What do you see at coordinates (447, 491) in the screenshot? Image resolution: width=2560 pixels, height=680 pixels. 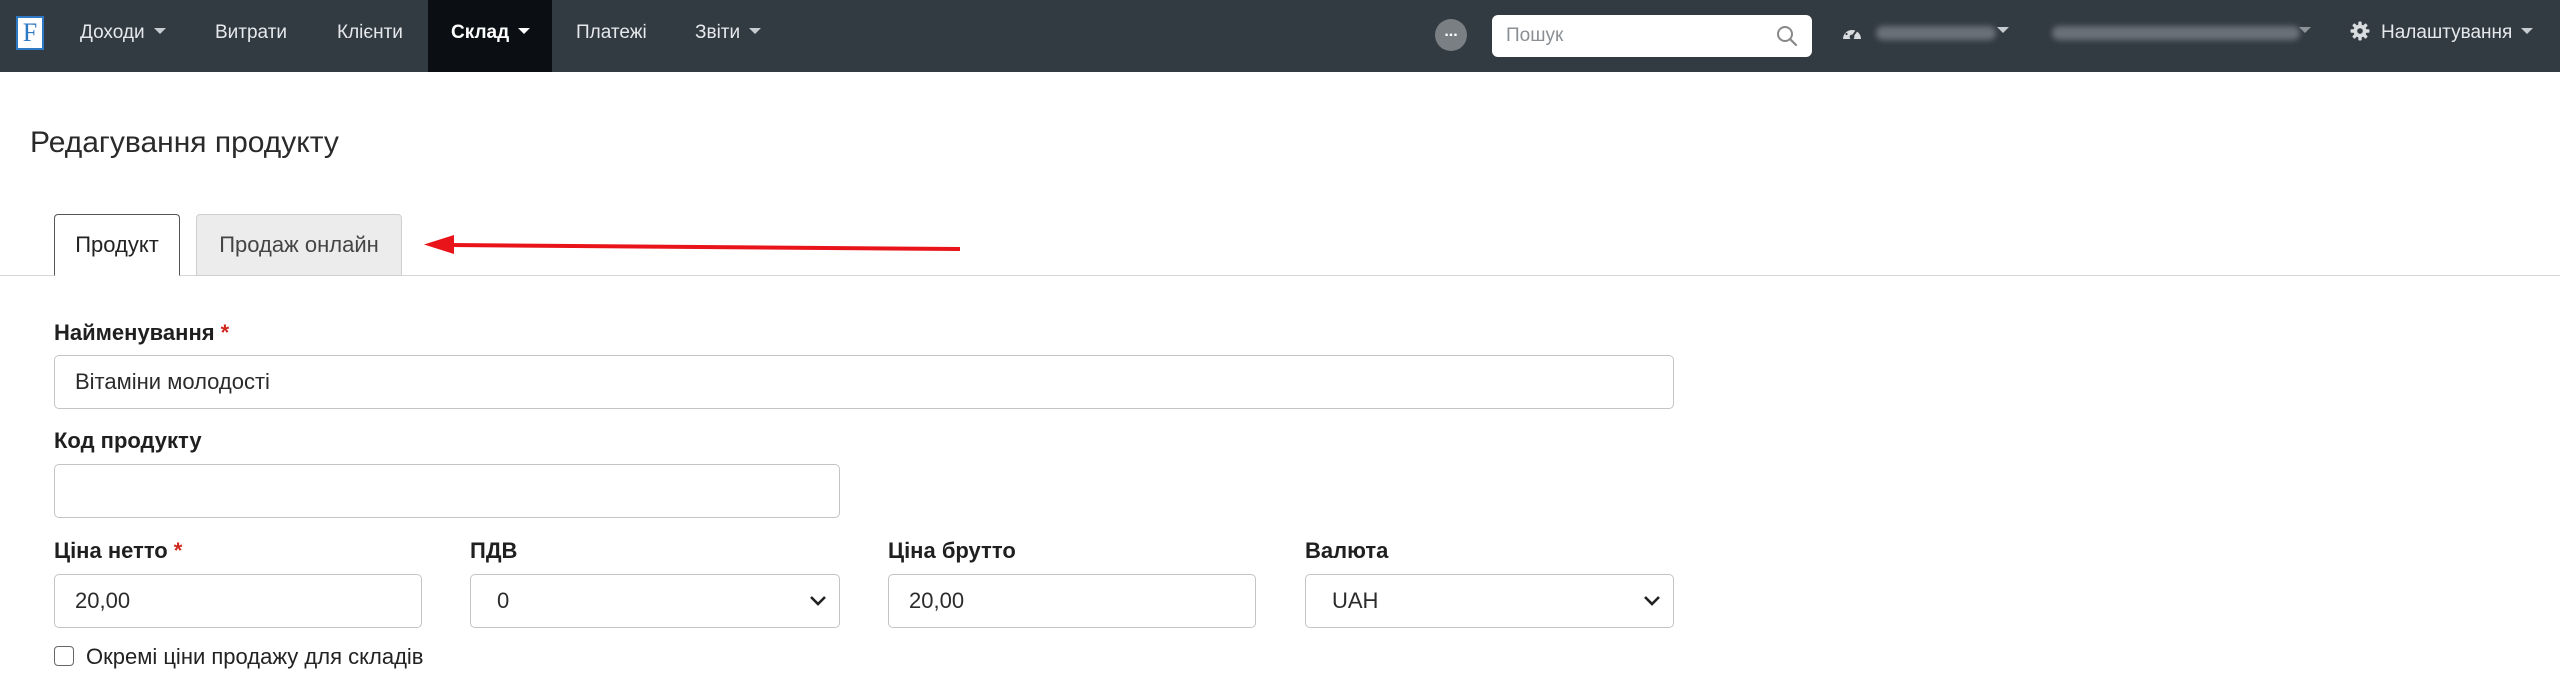 I see `product-code-field` at bounding box center [447, 491].